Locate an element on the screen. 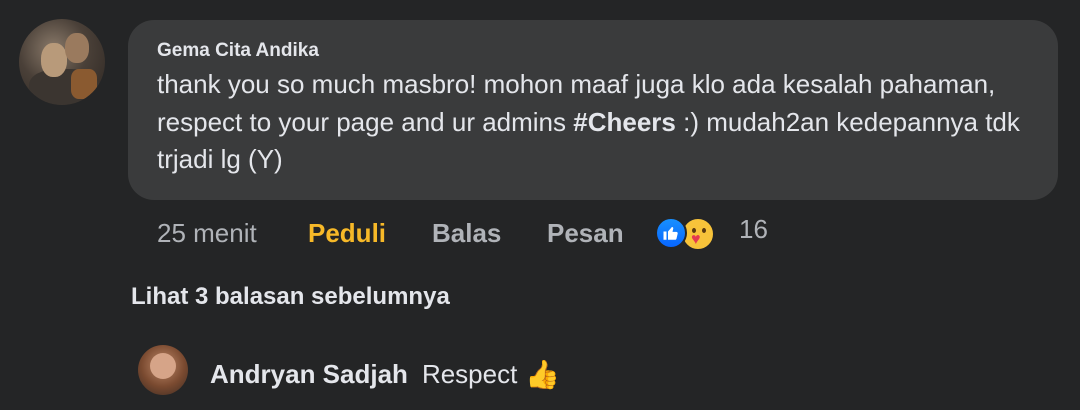  hashtag-link: #Cheers is located at coordinates (624, 122).